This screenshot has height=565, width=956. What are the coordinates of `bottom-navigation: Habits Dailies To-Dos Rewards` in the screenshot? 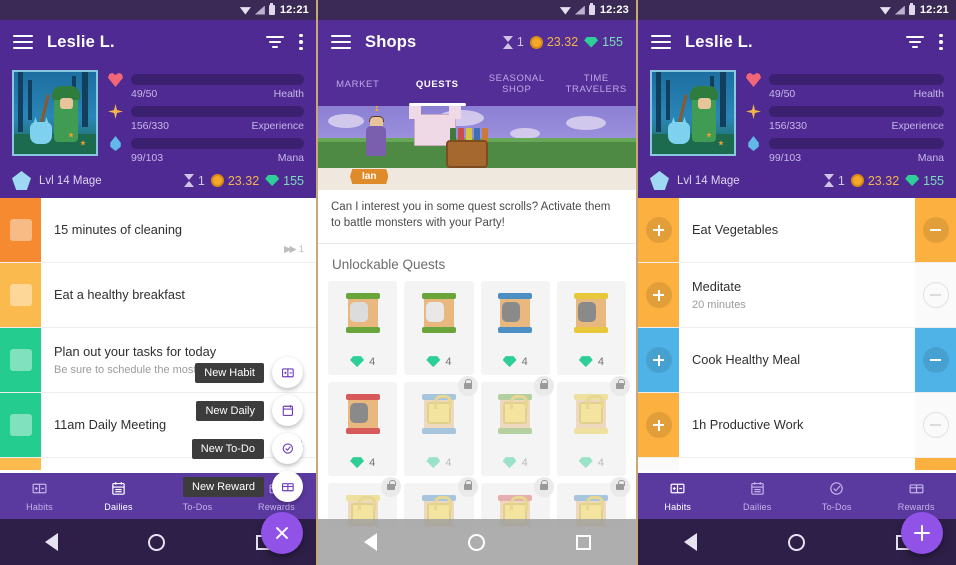 It's located at (797, 496).